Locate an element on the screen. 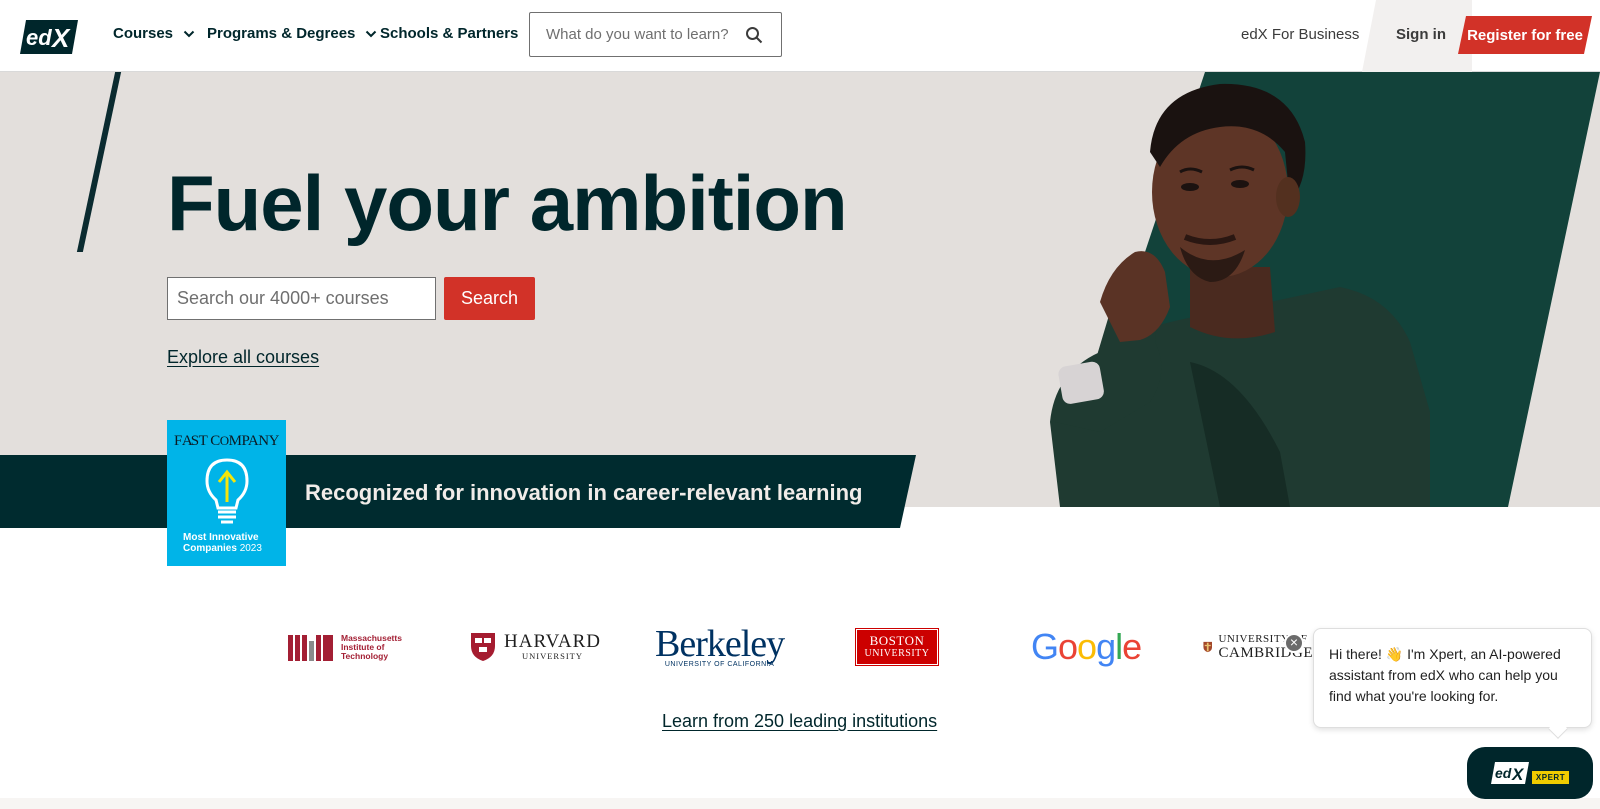  mit-wordmark: Massachusetts Institute of Technology is located at coordinates (371, 647).